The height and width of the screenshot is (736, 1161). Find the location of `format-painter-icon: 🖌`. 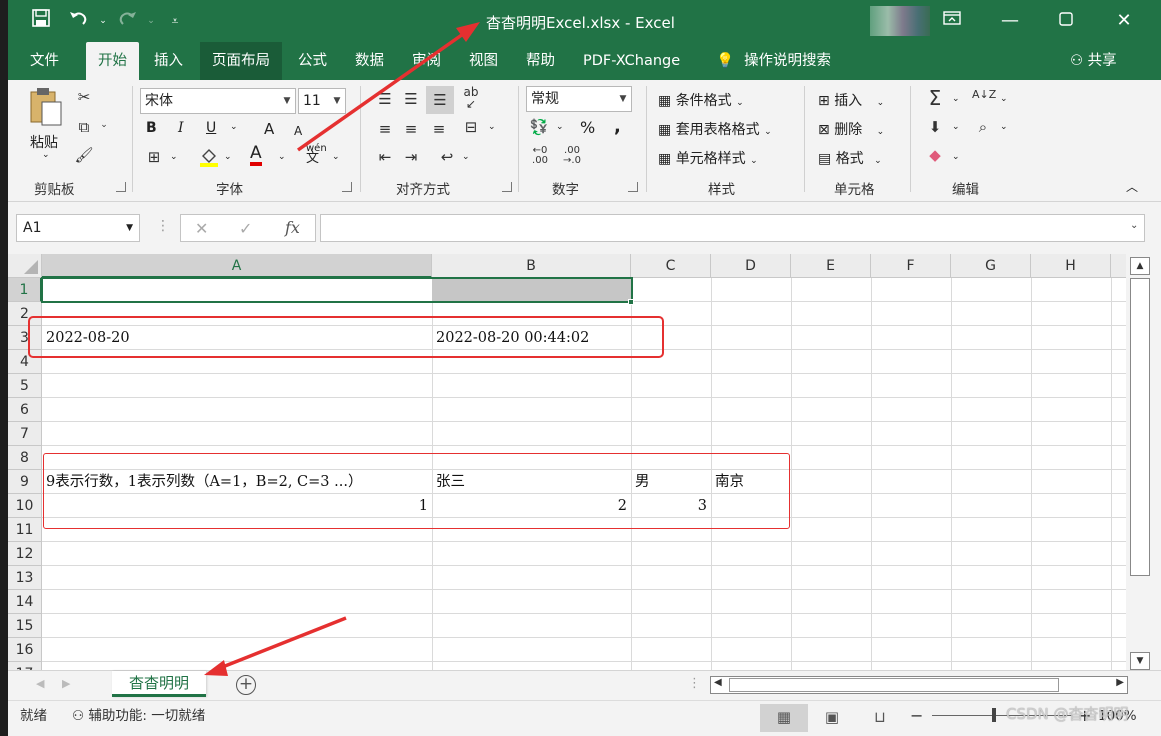

format-painter-icon: 🖌 is located at coordinates (84, 155).